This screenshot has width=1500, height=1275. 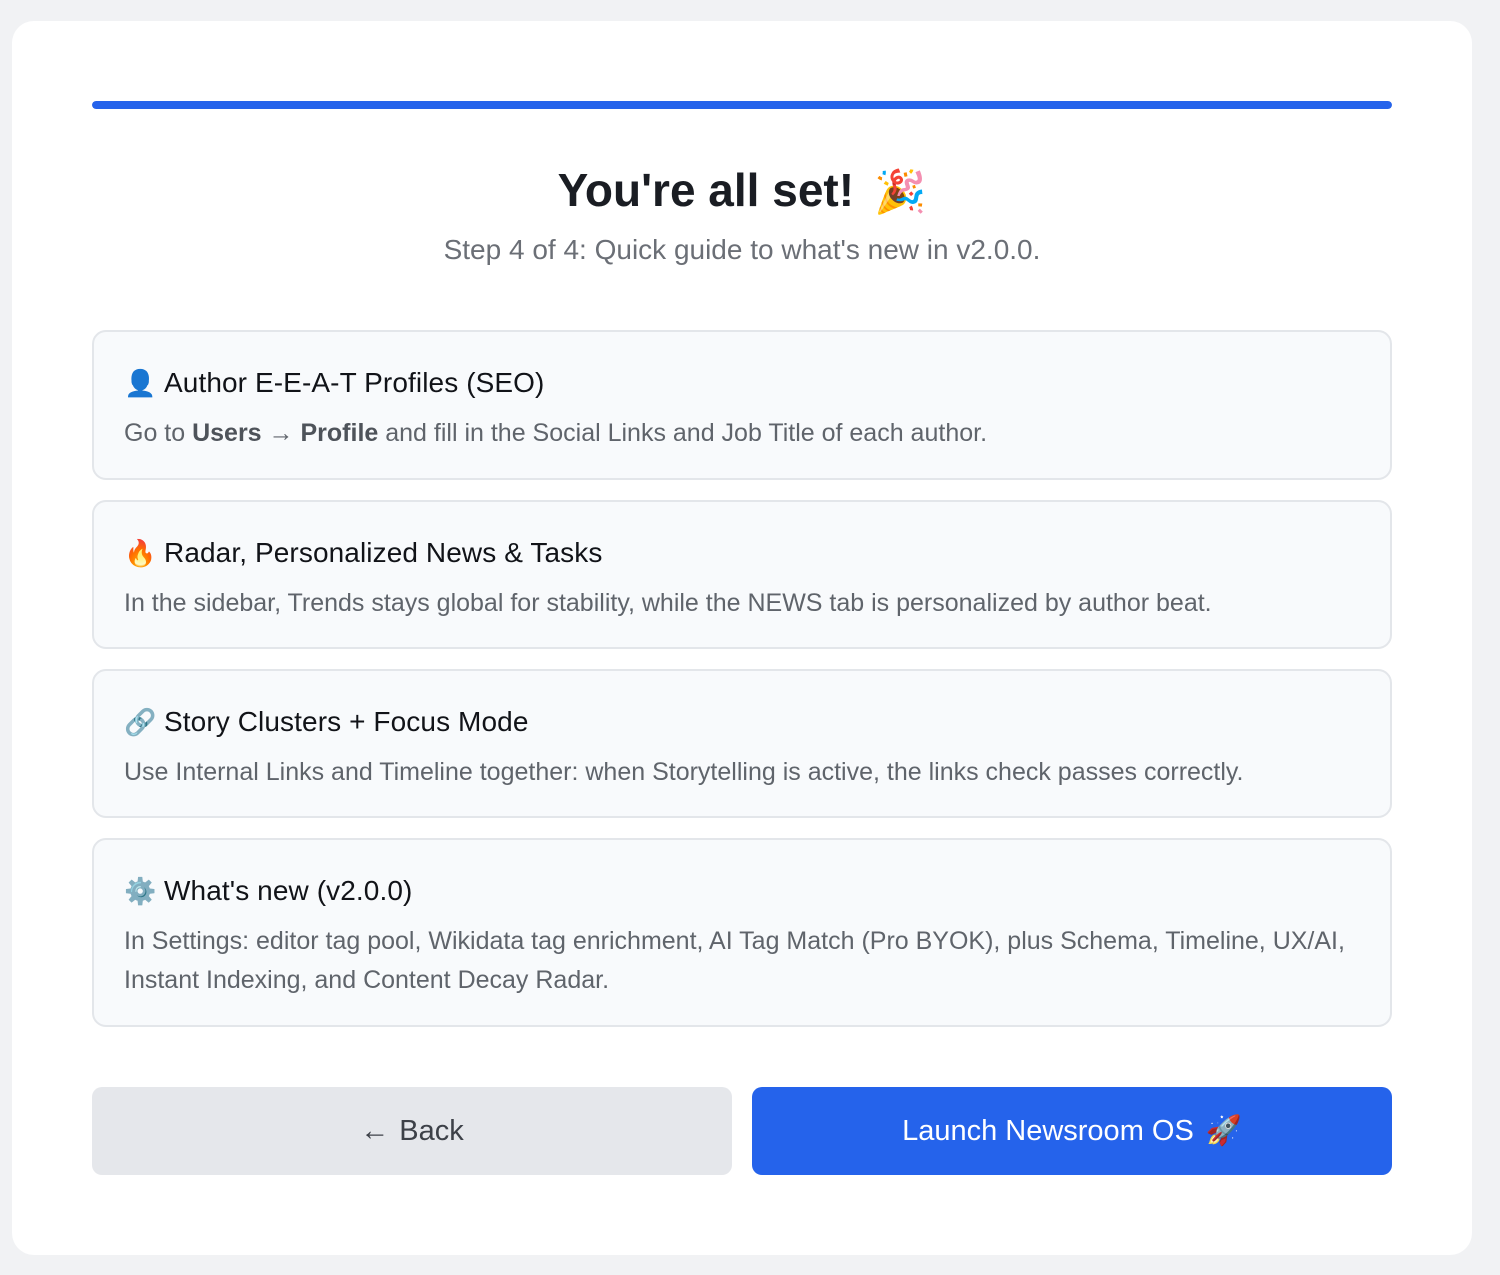 I want to click on feature-card-title: Story Clusters + Focus Mode, so click(x=346, y=721).